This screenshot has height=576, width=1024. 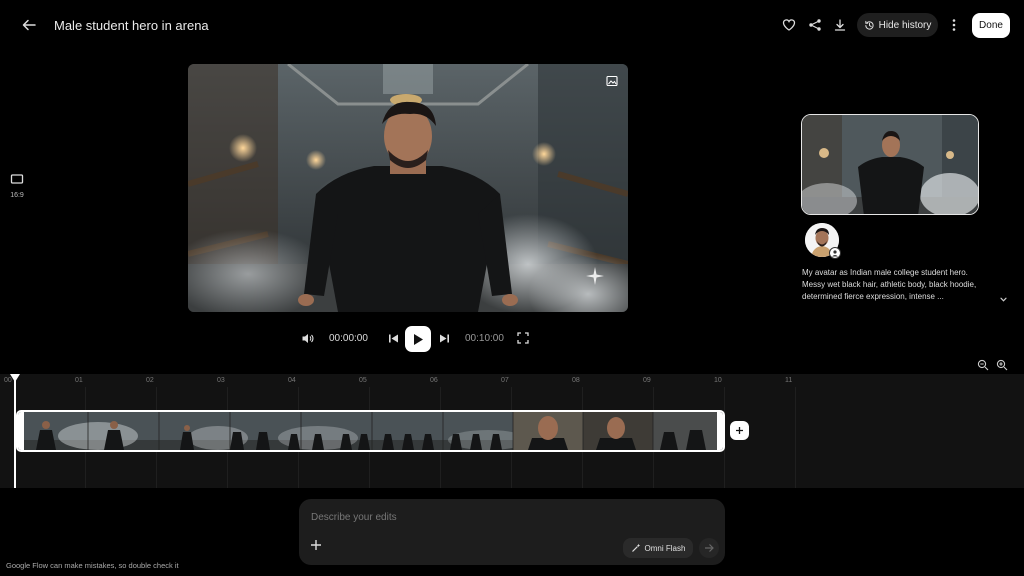 What do you see at coordinates (576, 380) in the screenshot?
I see `timeline-tick: 08` at bounding box center [576, 380].